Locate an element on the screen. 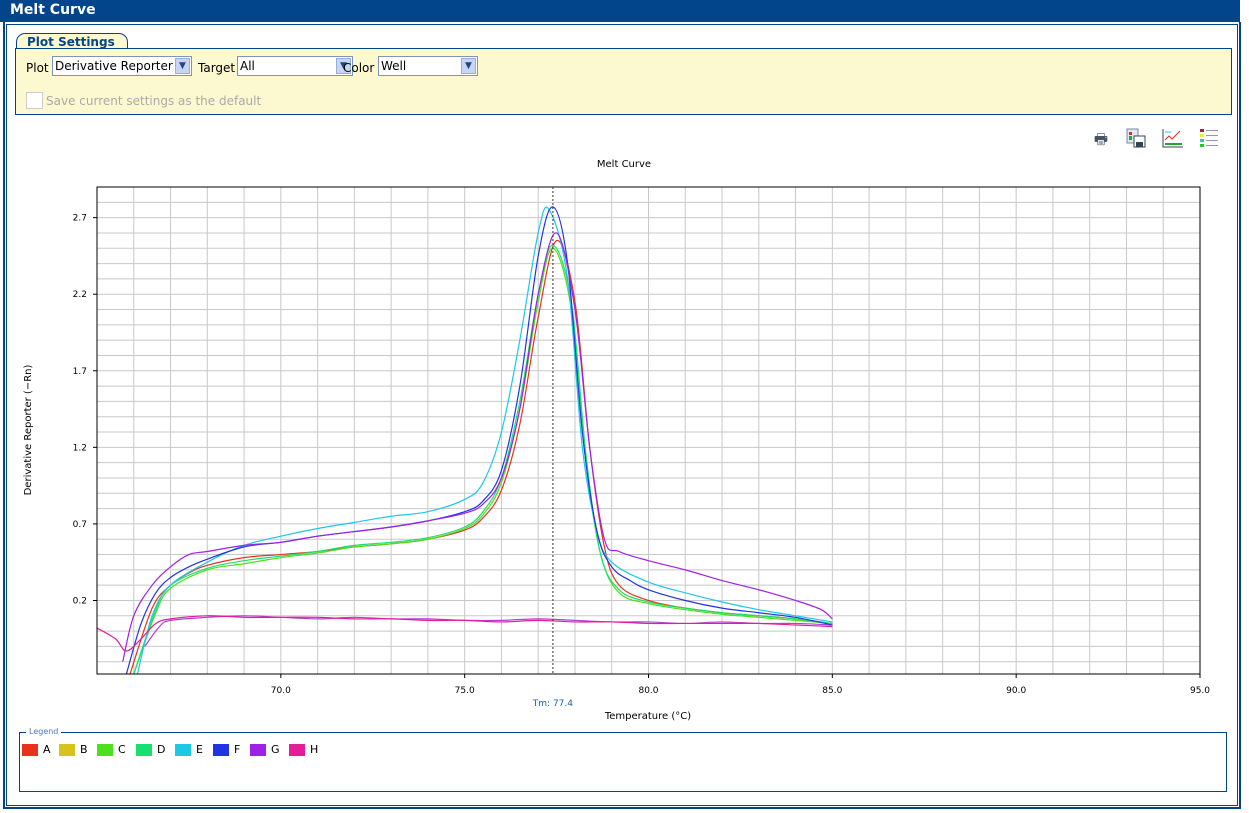 This screenshot has width=1249, height=813. print-icon: 🖶 is located at coordinates (1101, 139).